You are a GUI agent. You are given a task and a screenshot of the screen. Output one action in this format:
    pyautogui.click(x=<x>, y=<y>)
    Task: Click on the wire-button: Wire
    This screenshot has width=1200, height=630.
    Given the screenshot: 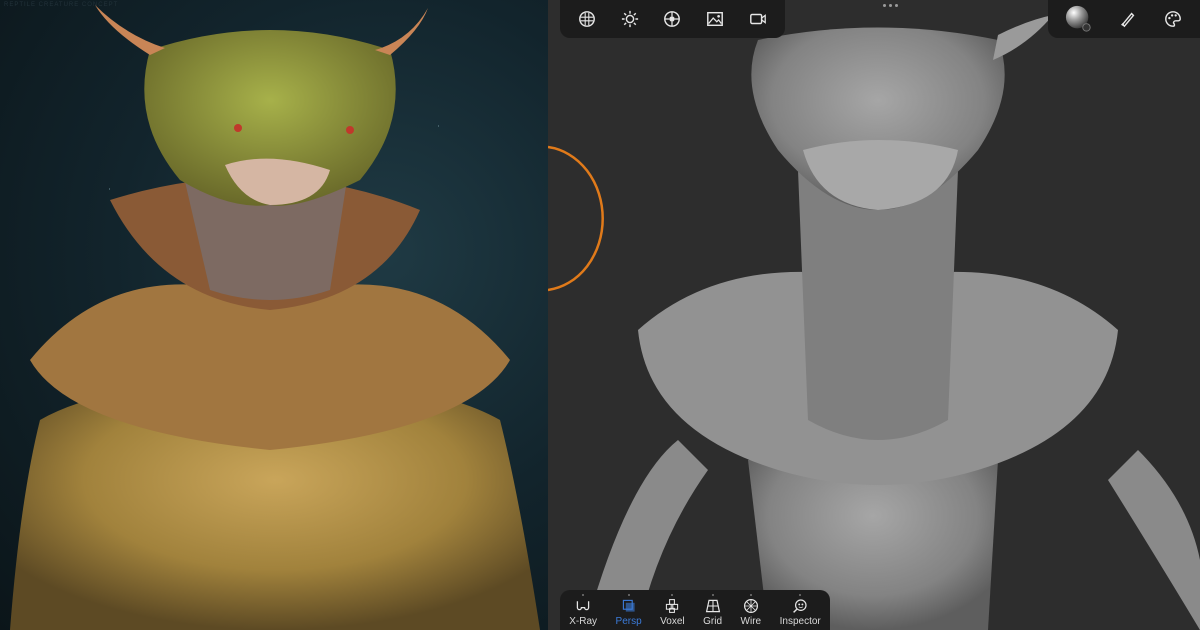 What is the action you would take?
    pyautogui.click(x=751, y=611)
    